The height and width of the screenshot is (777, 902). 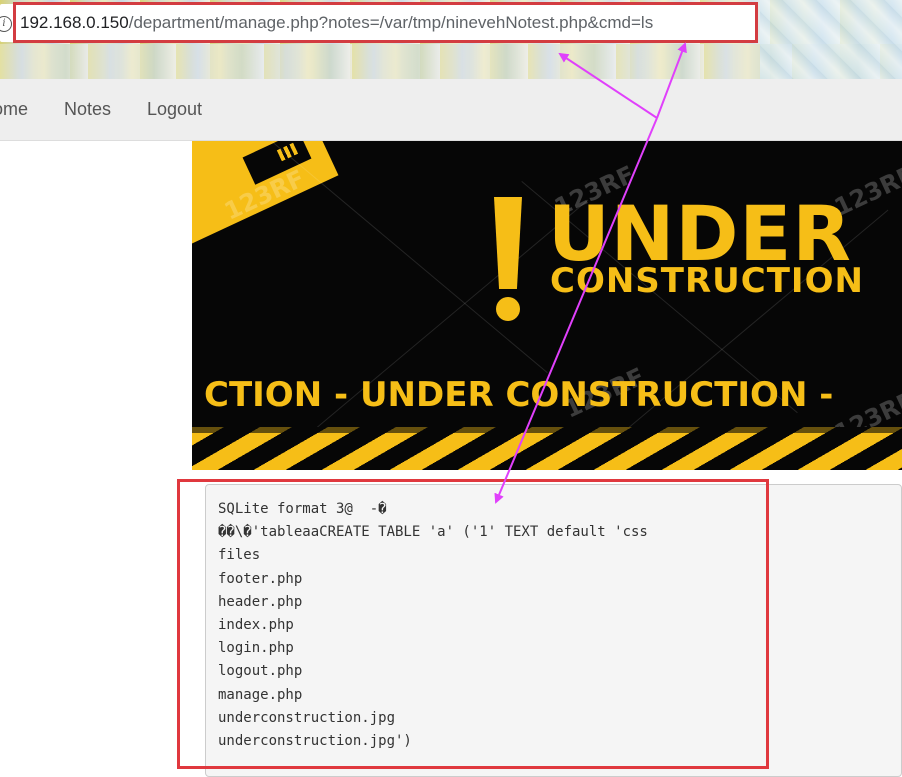 I want to click on blurred-toolbar-area, so click(x=831, y=39).